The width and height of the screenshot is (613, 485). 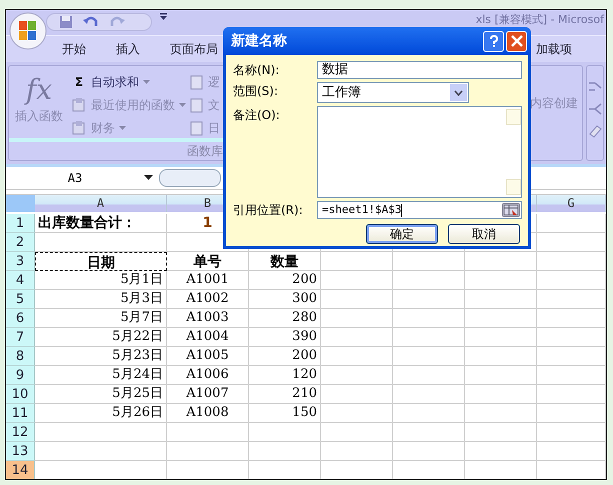 What do you see at coordinates (208, 337) in the screenshot?
I see `table-cell: A1004` at bounding box center [208, 337].